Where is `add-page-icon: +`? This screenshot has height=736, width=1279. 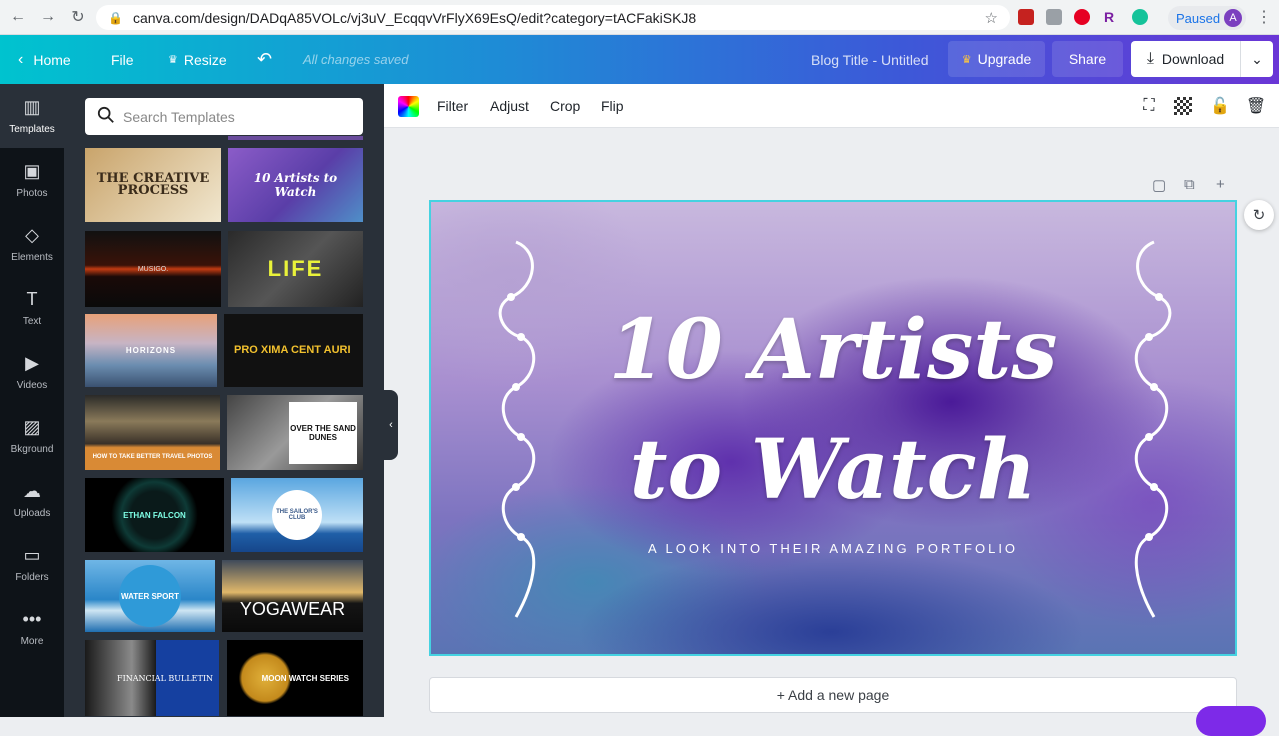 add-page-icon: + is located at coordinates (1220, 184).